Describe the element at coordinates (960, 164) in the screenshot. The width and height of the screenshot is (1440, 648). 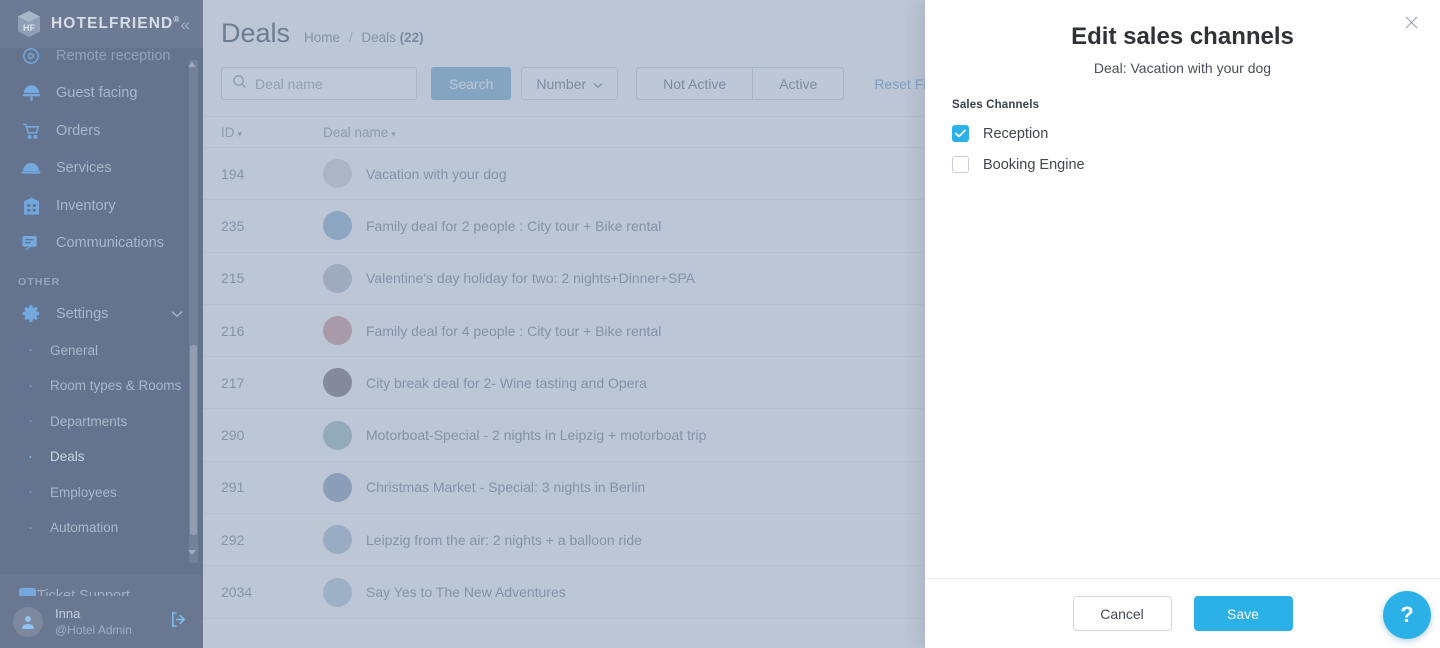
I see `checkbox-booking-engine` at that location.